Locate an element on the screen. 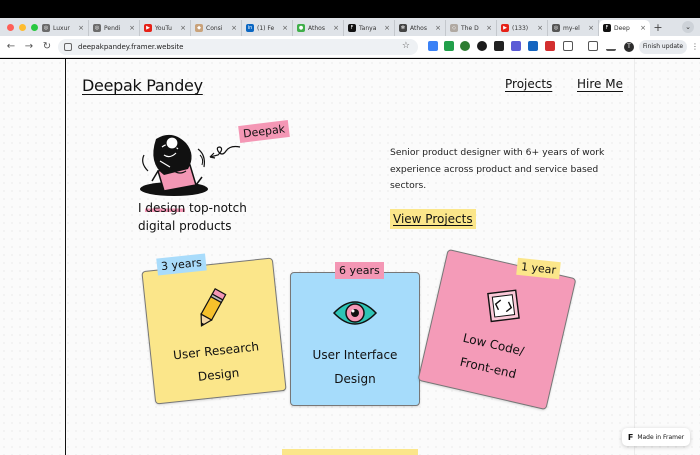  browser-tab: ◎ Luxur × is located at coordinates (63, 28).